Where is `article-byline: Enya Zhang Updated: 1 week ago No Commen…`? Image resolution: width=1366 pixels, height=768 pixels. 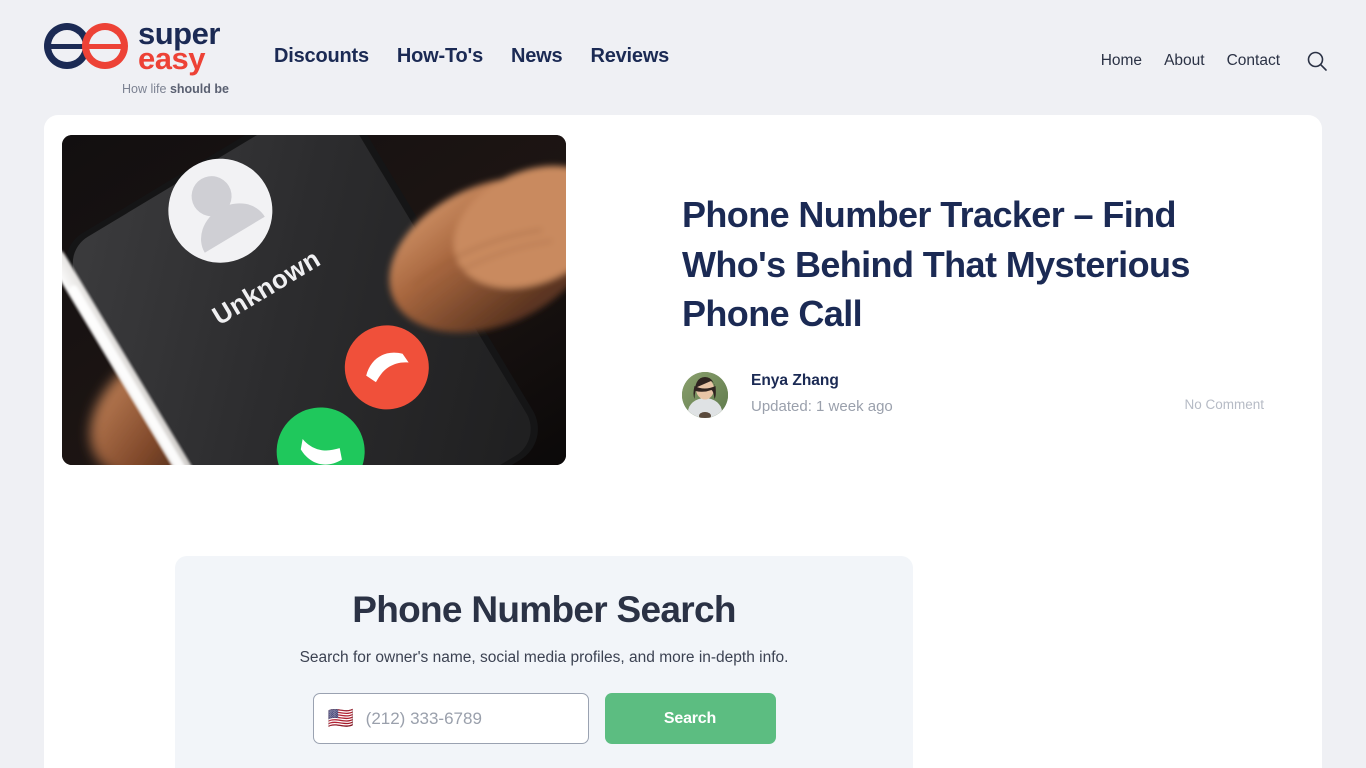 article-byline: Enya Zhang Updated: 1 week ago No Commen… is located at coordinates (982, 395).